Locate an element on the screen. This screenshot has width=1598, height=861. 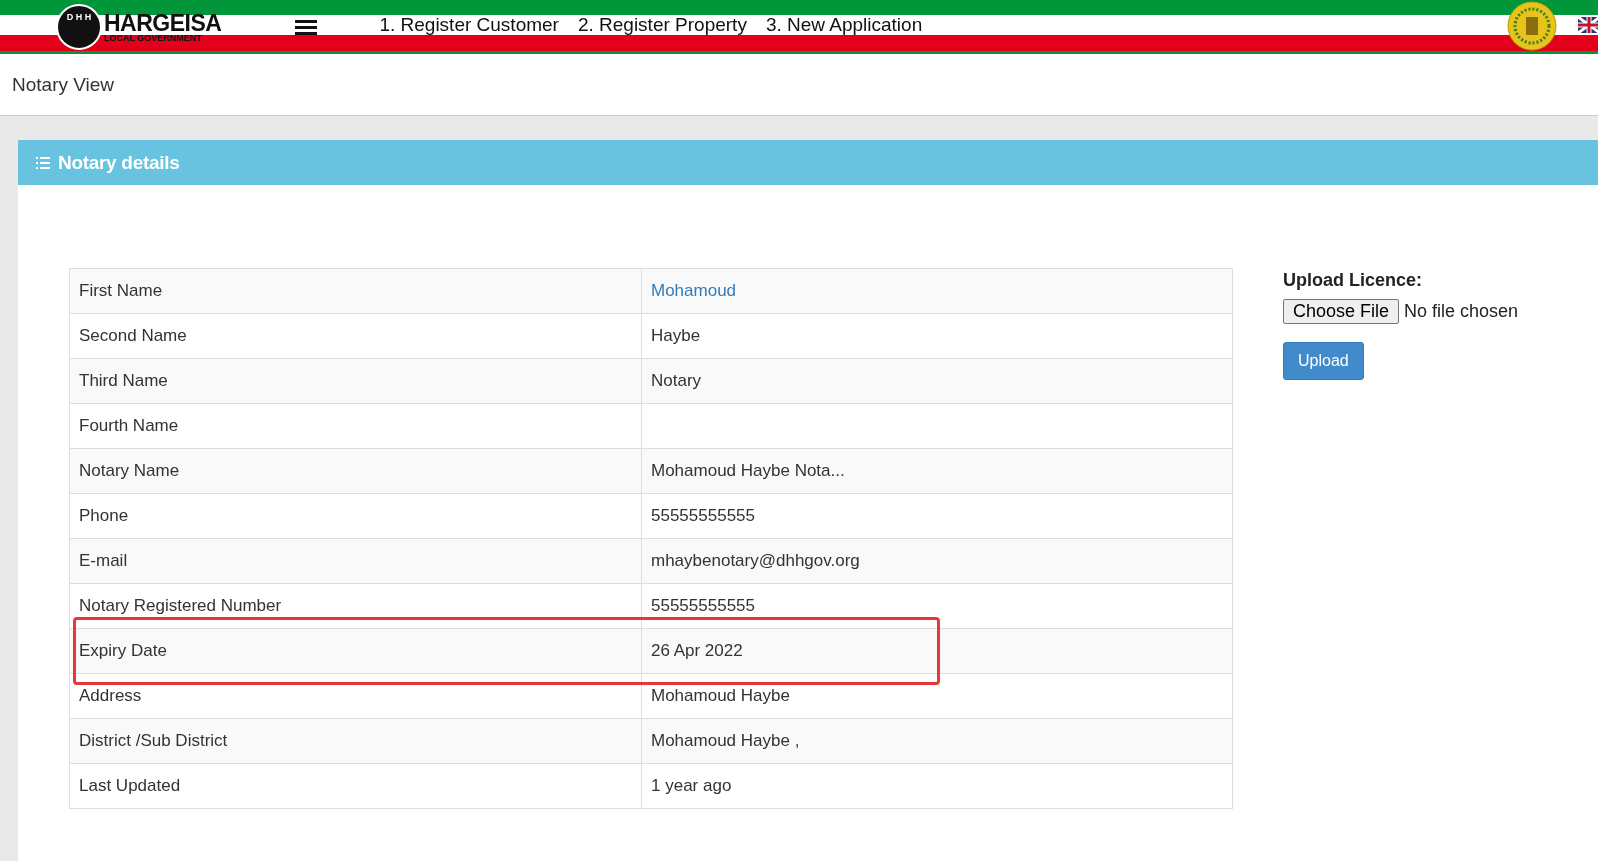
value-link: Mohamoud is located at coordinates (694, 290).